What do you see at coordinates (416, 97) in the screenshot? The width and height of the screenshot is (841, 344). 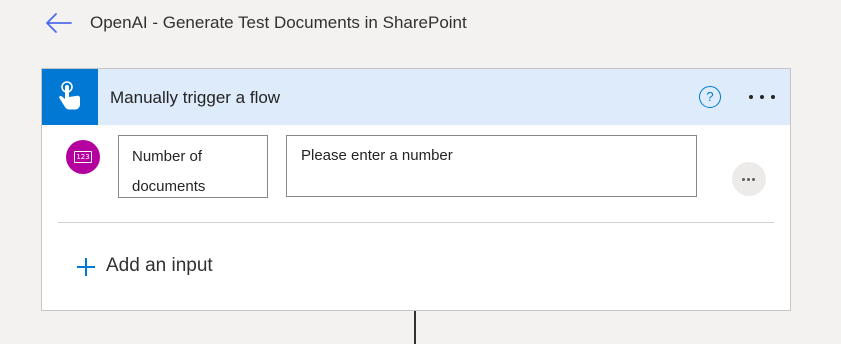 I see `trigger-card-header: Manually trigger a flow ?` at bounding box center [416, 97].